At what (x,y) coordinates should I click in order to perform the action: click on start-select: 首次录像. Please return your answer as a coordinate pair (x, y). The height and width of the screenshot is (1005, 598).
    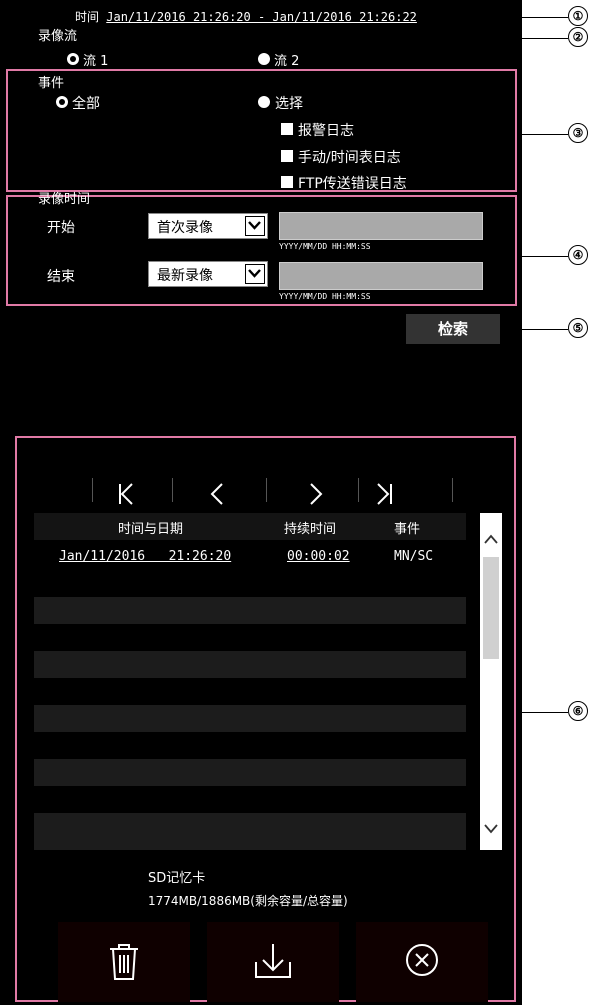
    Looking at the image, I should click on (208, 226).